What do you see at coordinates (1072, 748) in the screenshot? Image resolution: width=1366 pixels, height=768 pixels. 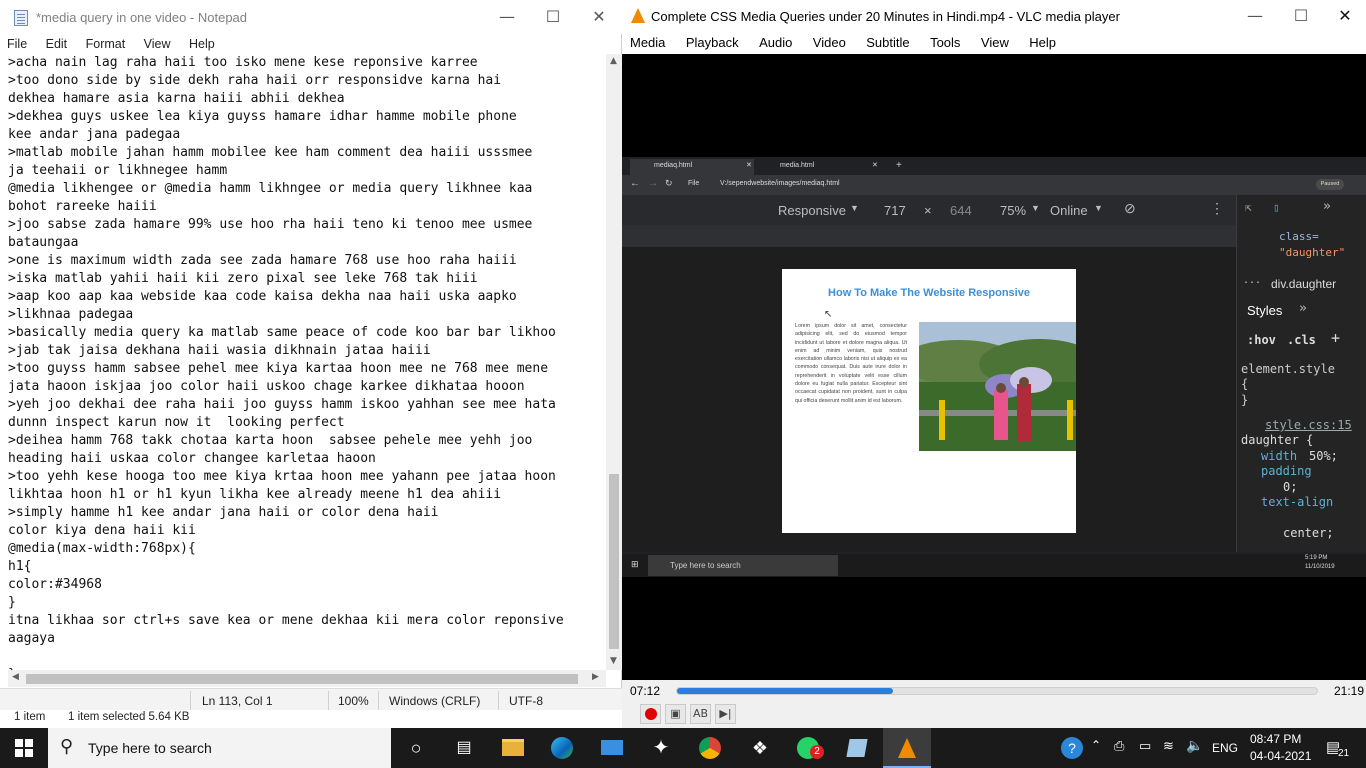 I see `help-icon: ?` at bounding box center [1072, 748].